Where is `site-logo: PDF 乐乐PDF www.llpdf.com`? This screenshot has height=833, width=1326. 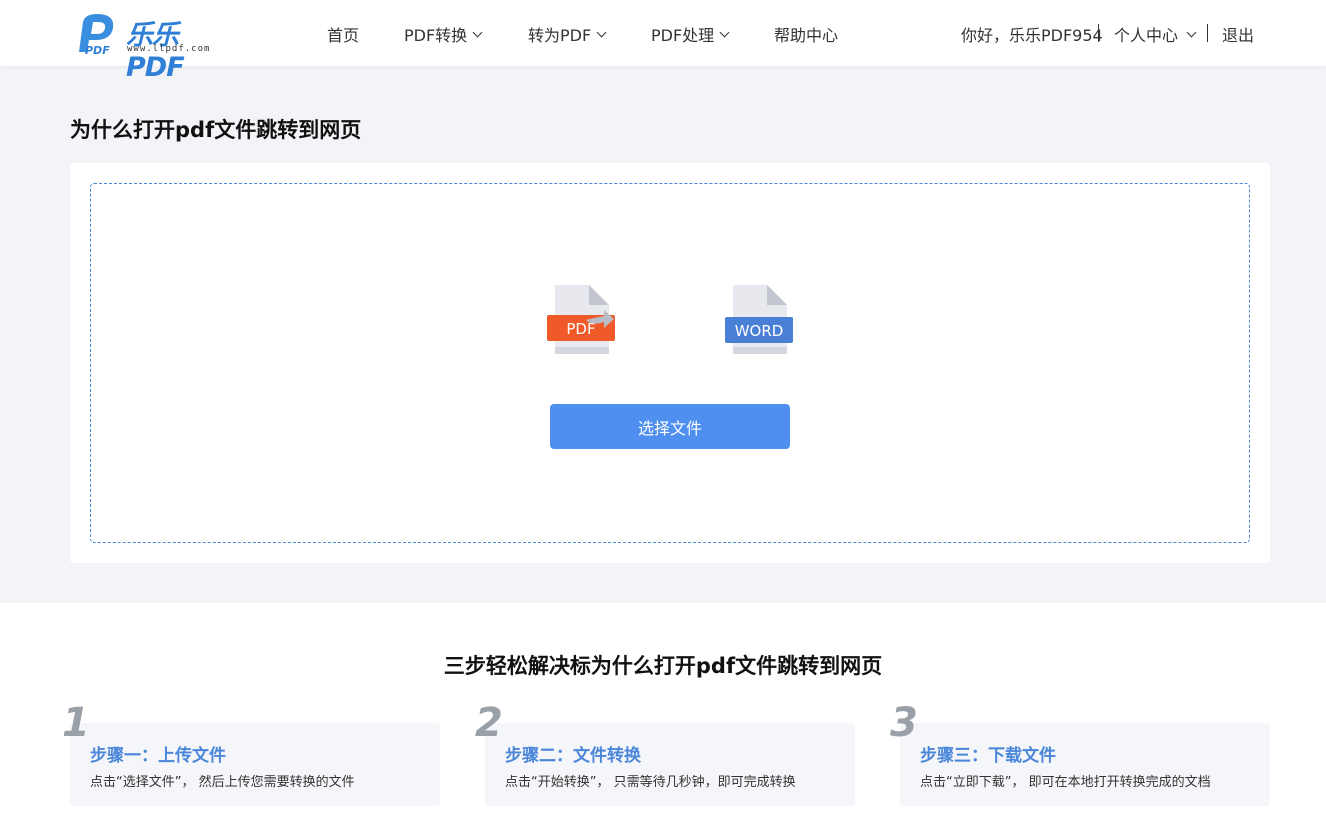 site-logo: PDF 乐乐PDF www.llpdf.com is located at coordinates (149, 47).